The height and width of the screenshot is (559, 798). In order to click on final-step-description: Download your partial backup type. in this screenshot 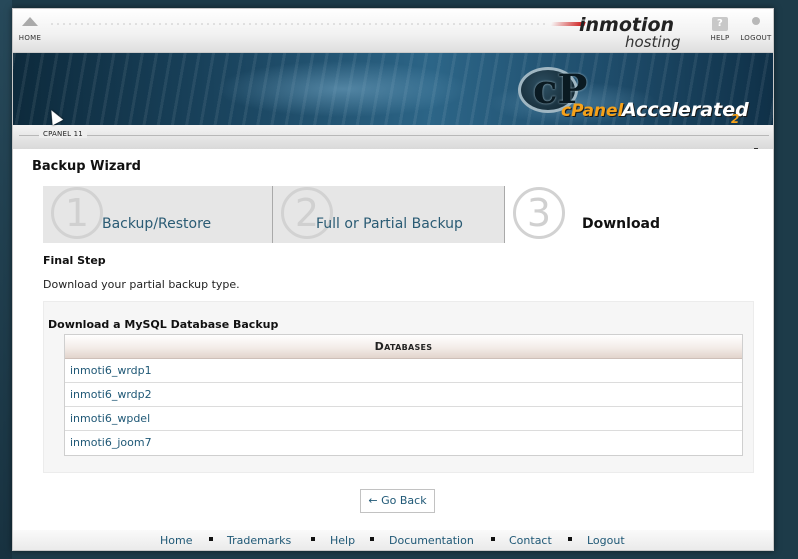, I will do `click(141, 284)`.